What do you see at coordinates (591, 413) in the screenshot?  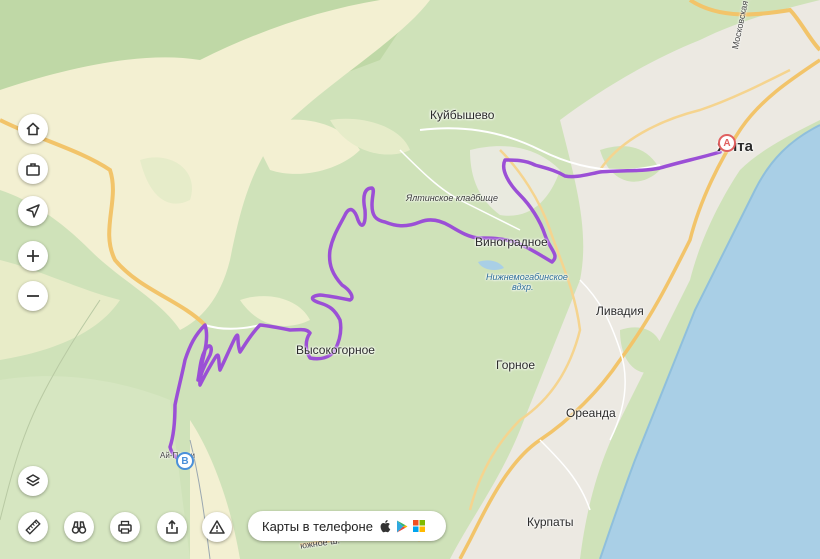 I see `place-label-oreanda: Ореанда` at bounding box center [591, 413].